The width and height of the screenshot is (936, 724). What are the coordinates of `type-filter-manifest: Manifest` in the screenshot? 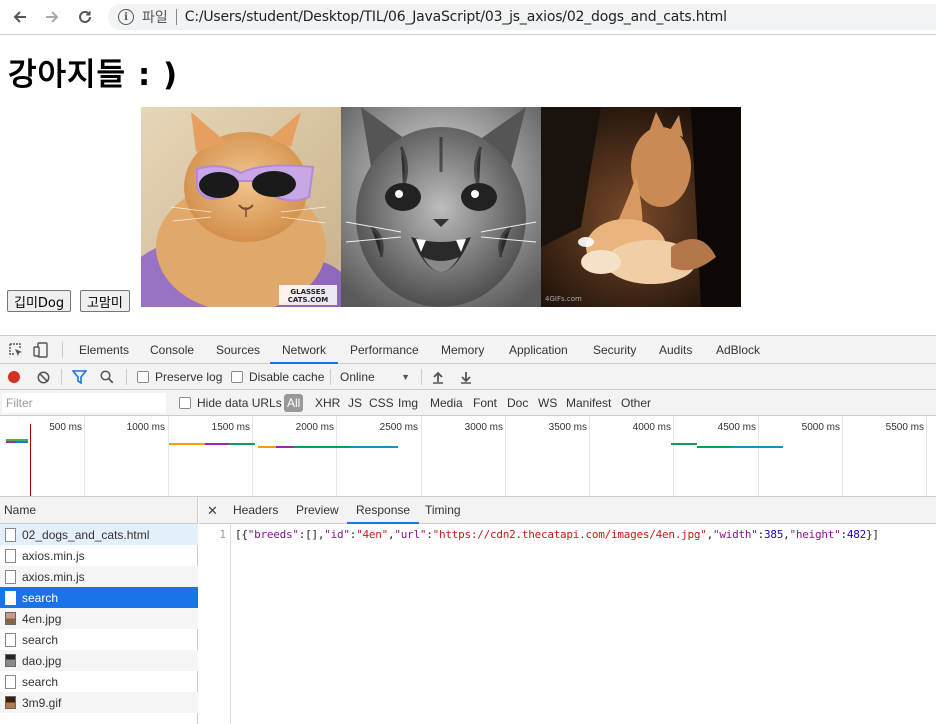 It's located at (588, 403).